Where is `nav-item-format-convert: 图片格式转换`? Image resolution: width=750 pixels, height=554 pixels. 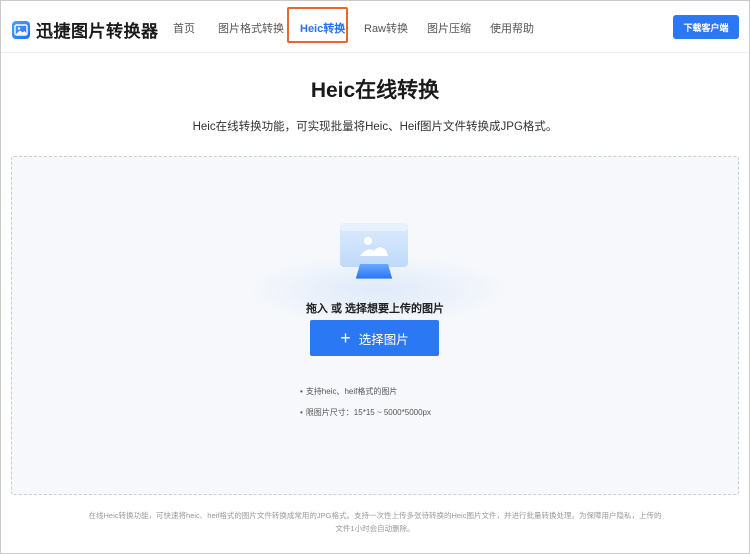 nav-item-format-convert: 图片格式转换 is located at coordinates (251, 28).